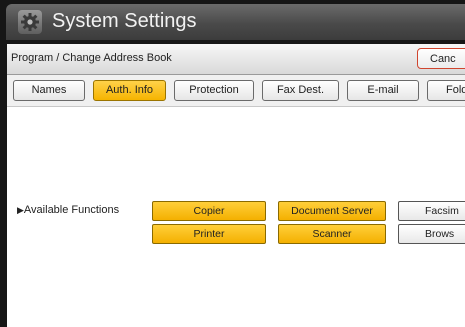  What do you see at coordinates (49, 90) in the screenshot?
I see `tab-names: Names` at bounding box center [49, 90].